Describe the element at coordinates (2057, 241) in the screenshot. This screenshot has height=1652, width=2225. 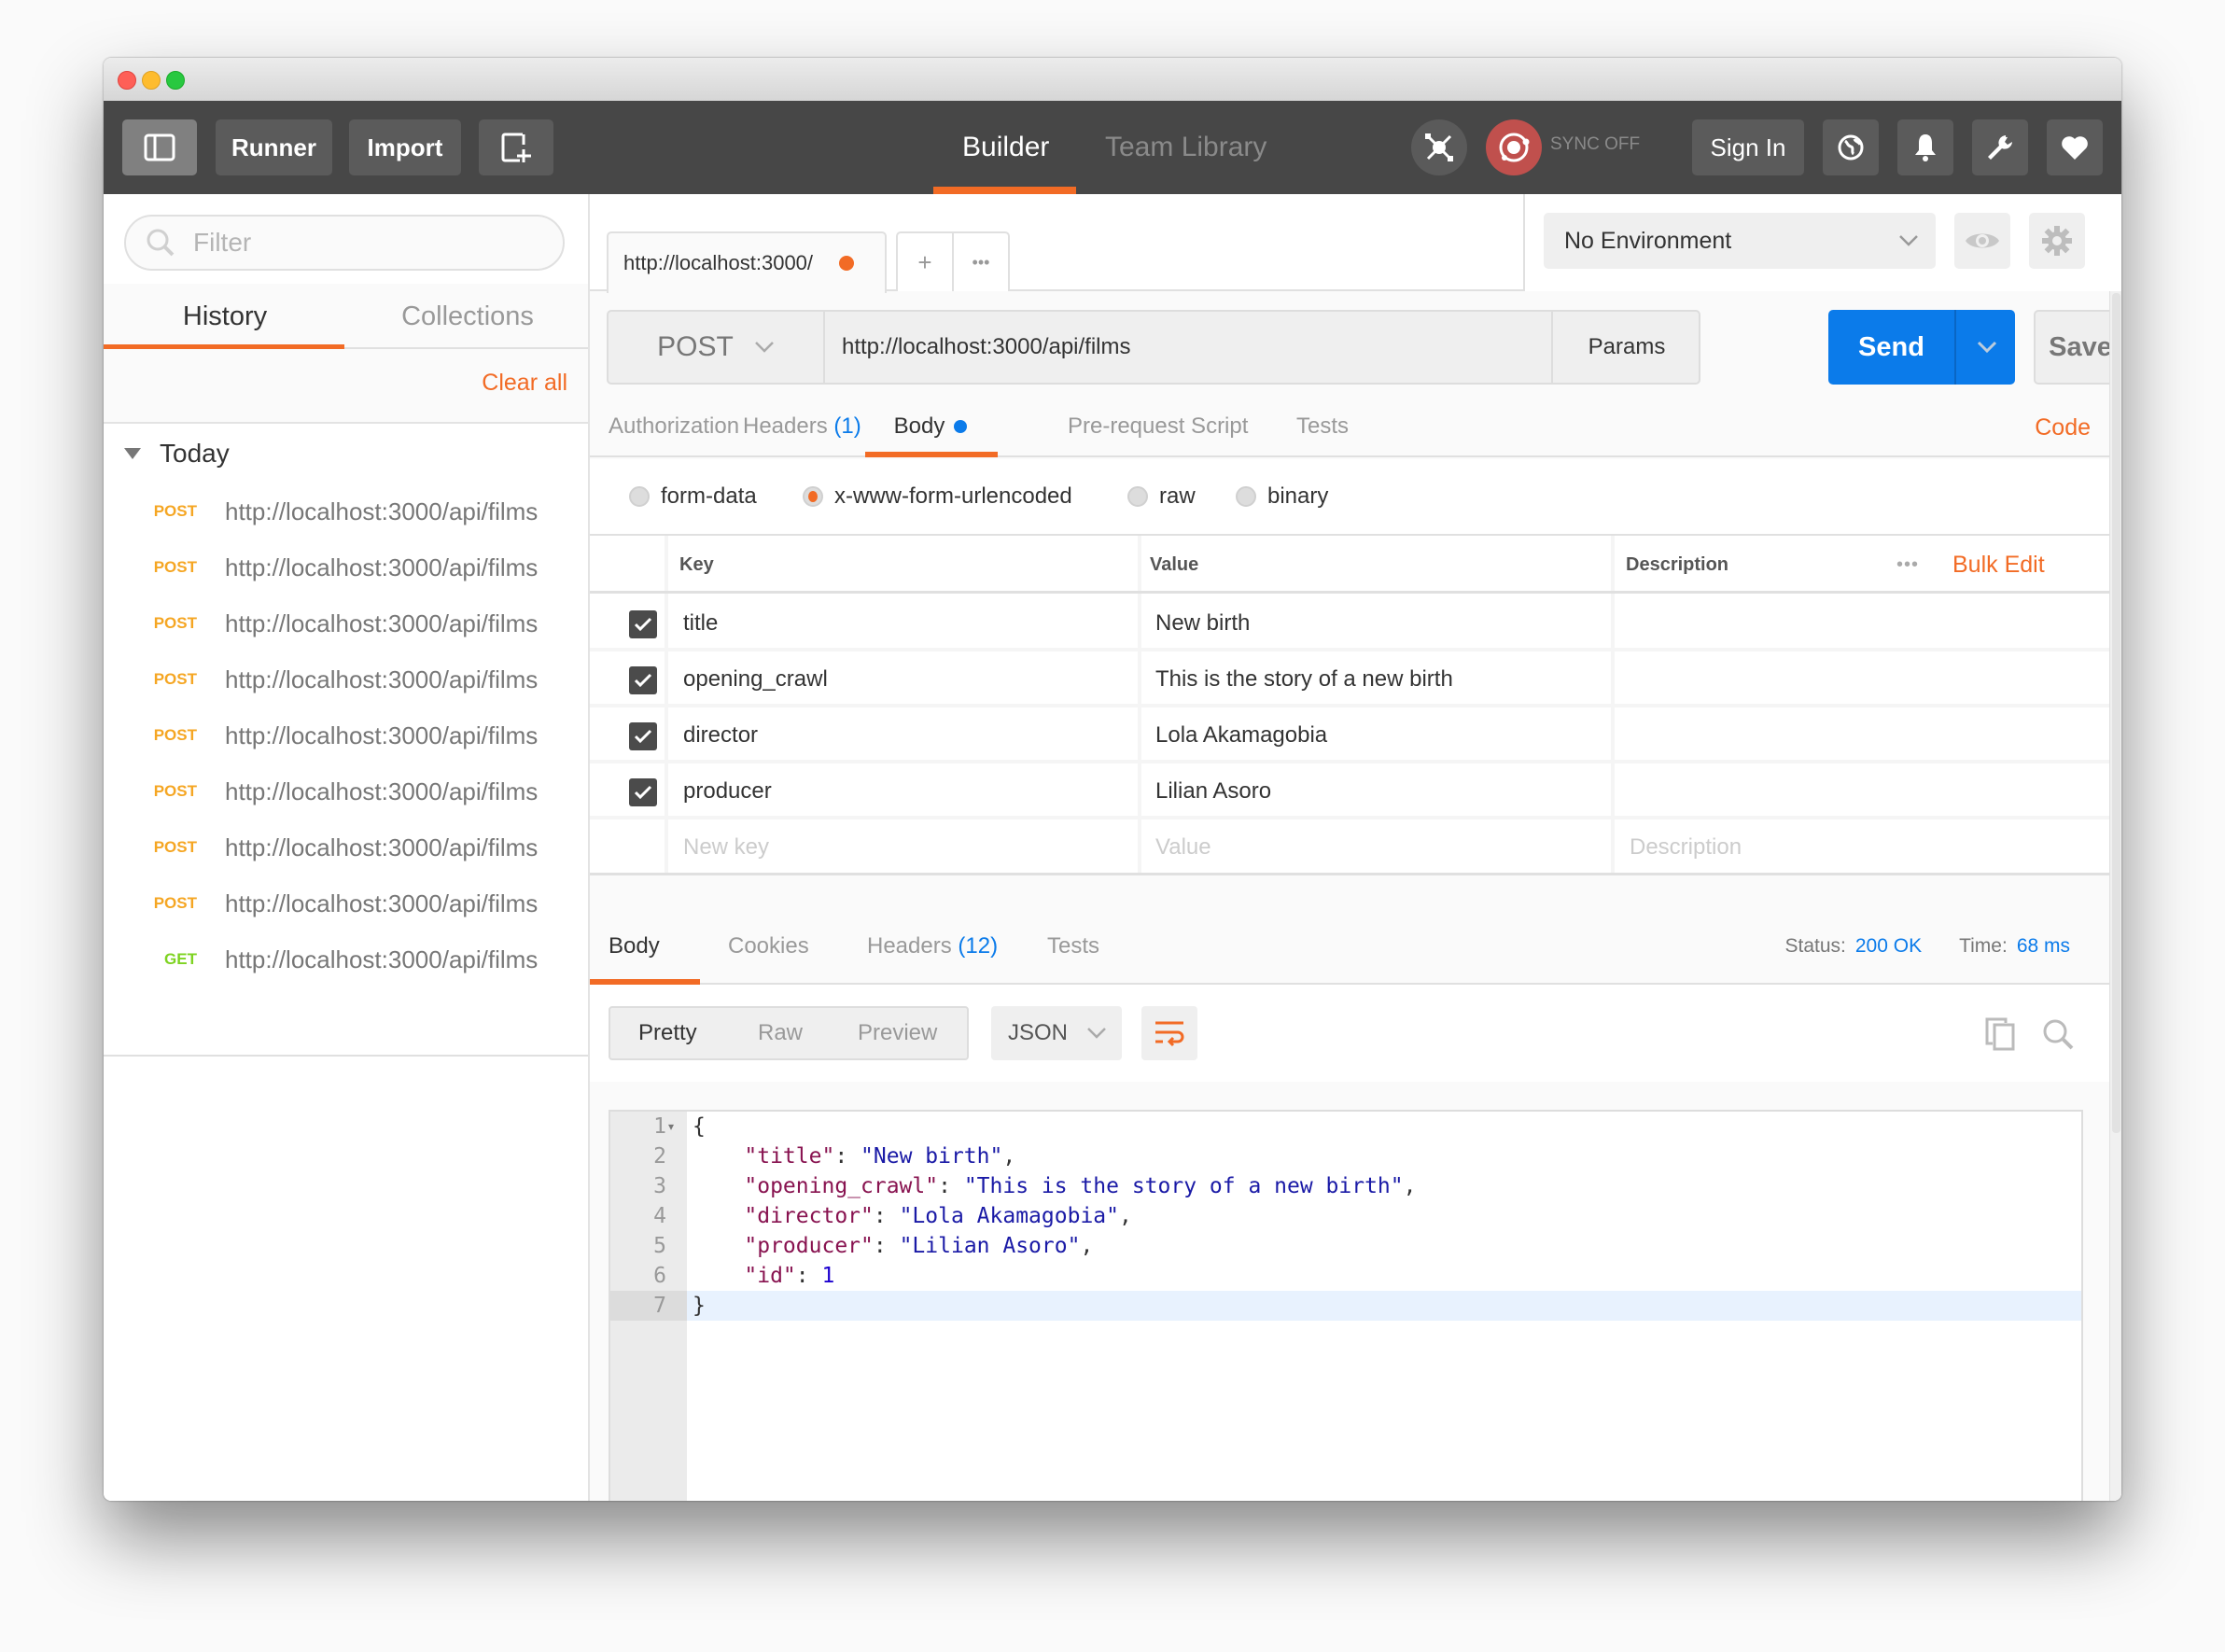
I see `manage-environments-button` at that location.